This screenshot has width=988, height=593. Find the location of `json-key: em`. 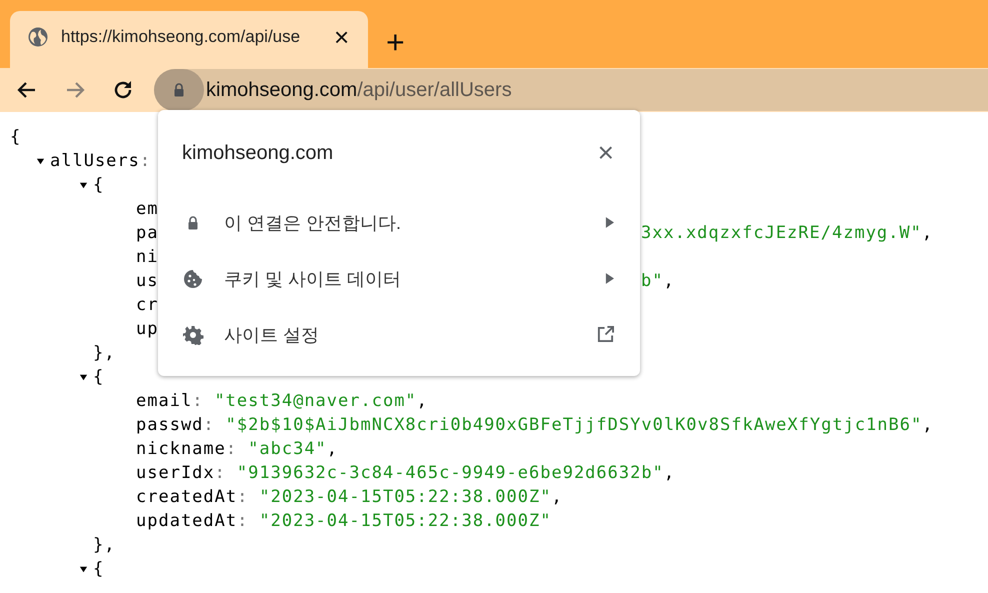

json-key: em is located at coordinates (147, 209).